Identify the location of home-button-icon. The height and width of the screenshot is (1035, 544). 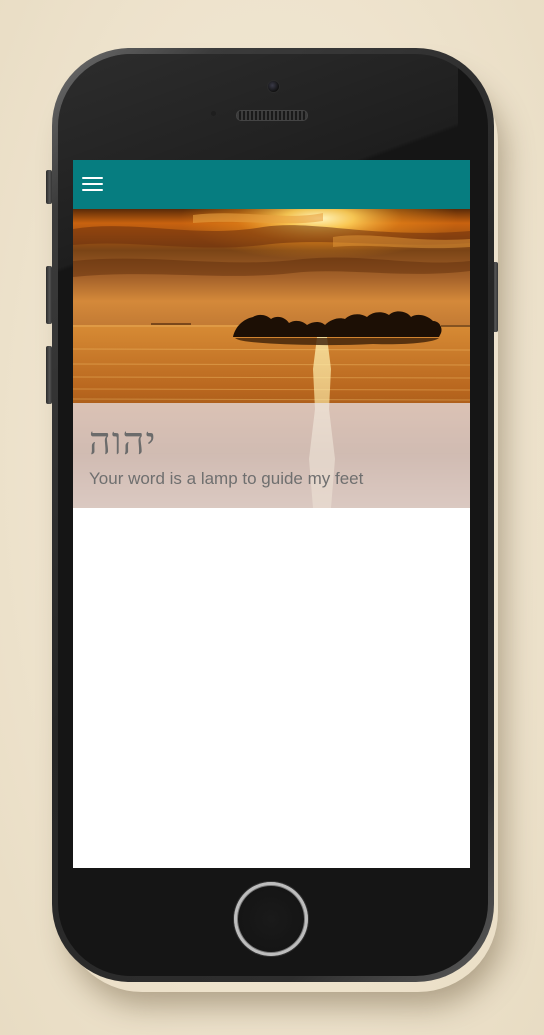
(271, 919).